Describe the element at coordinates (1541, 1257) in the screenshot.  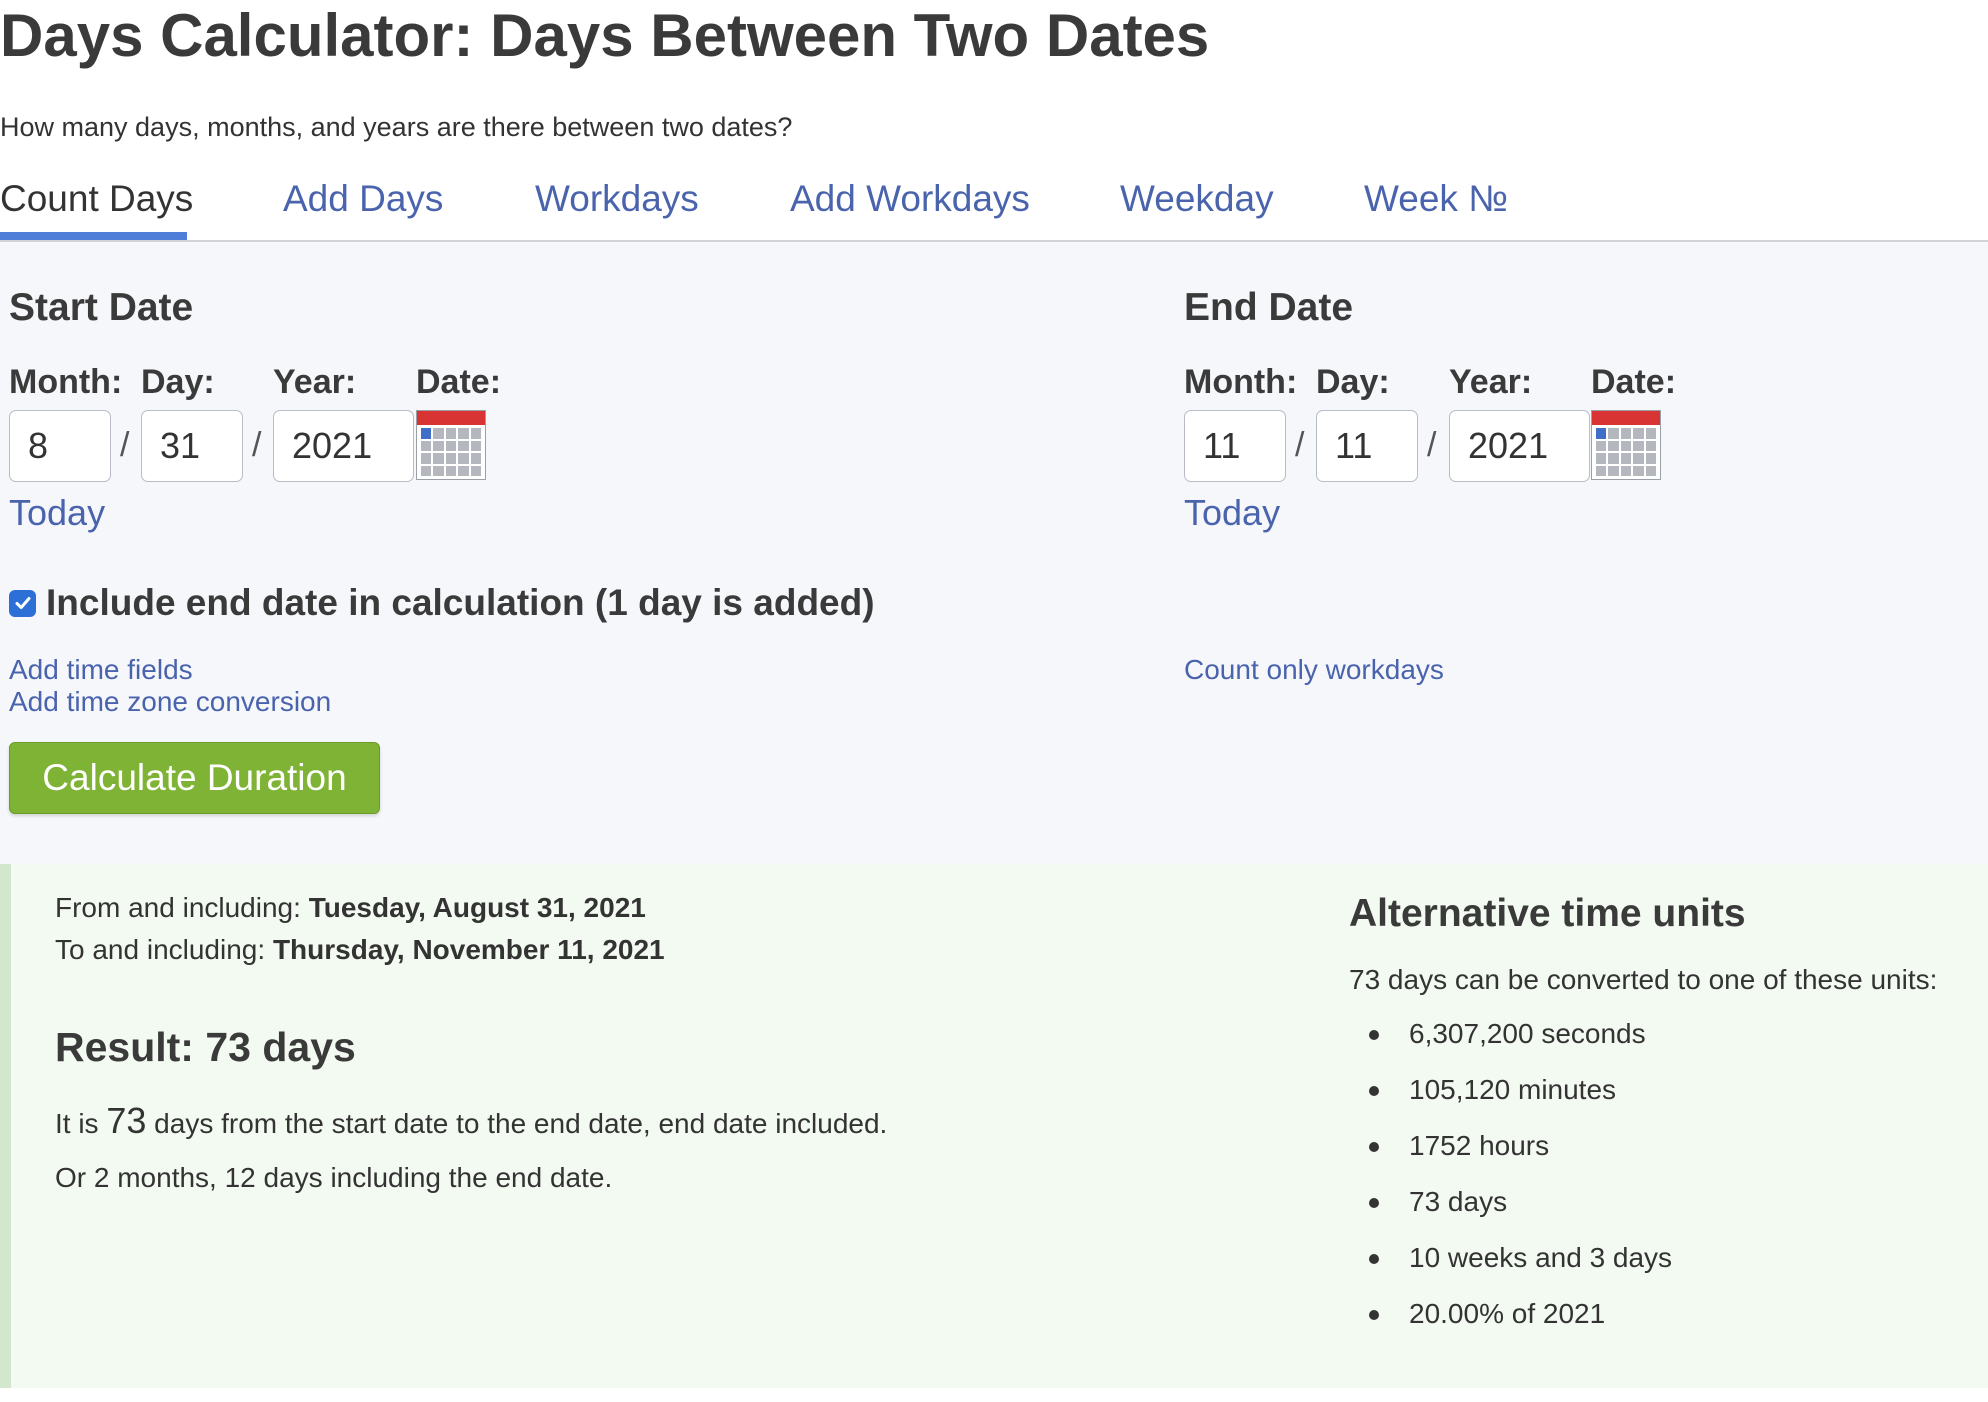
I see `unit-value: 10 weeks and 3 days` at that location.